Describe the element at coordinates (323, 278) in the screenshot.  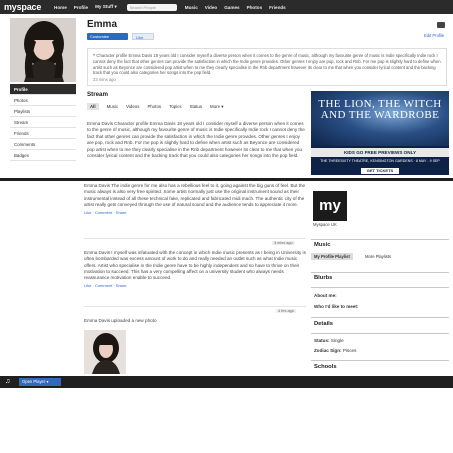
I see `blurbs-heading: Blurbs` at that location.